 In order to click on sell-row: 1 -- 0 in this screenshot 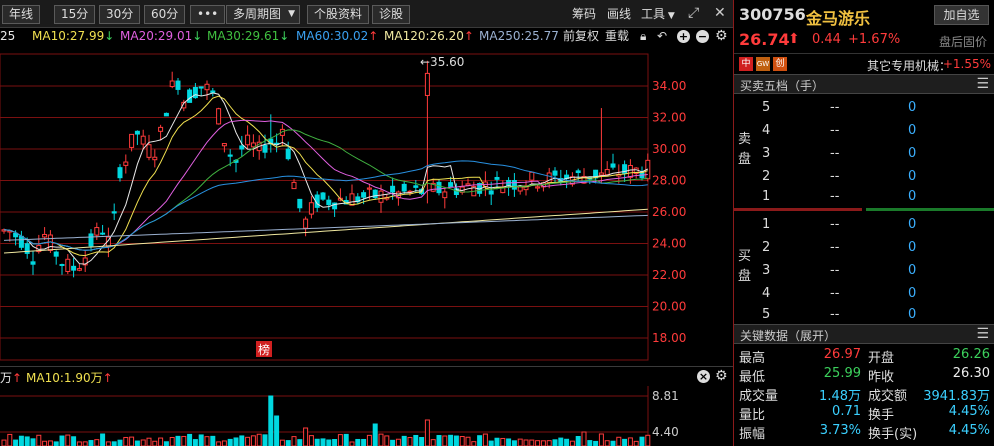, I will do `click(864, 196)`.